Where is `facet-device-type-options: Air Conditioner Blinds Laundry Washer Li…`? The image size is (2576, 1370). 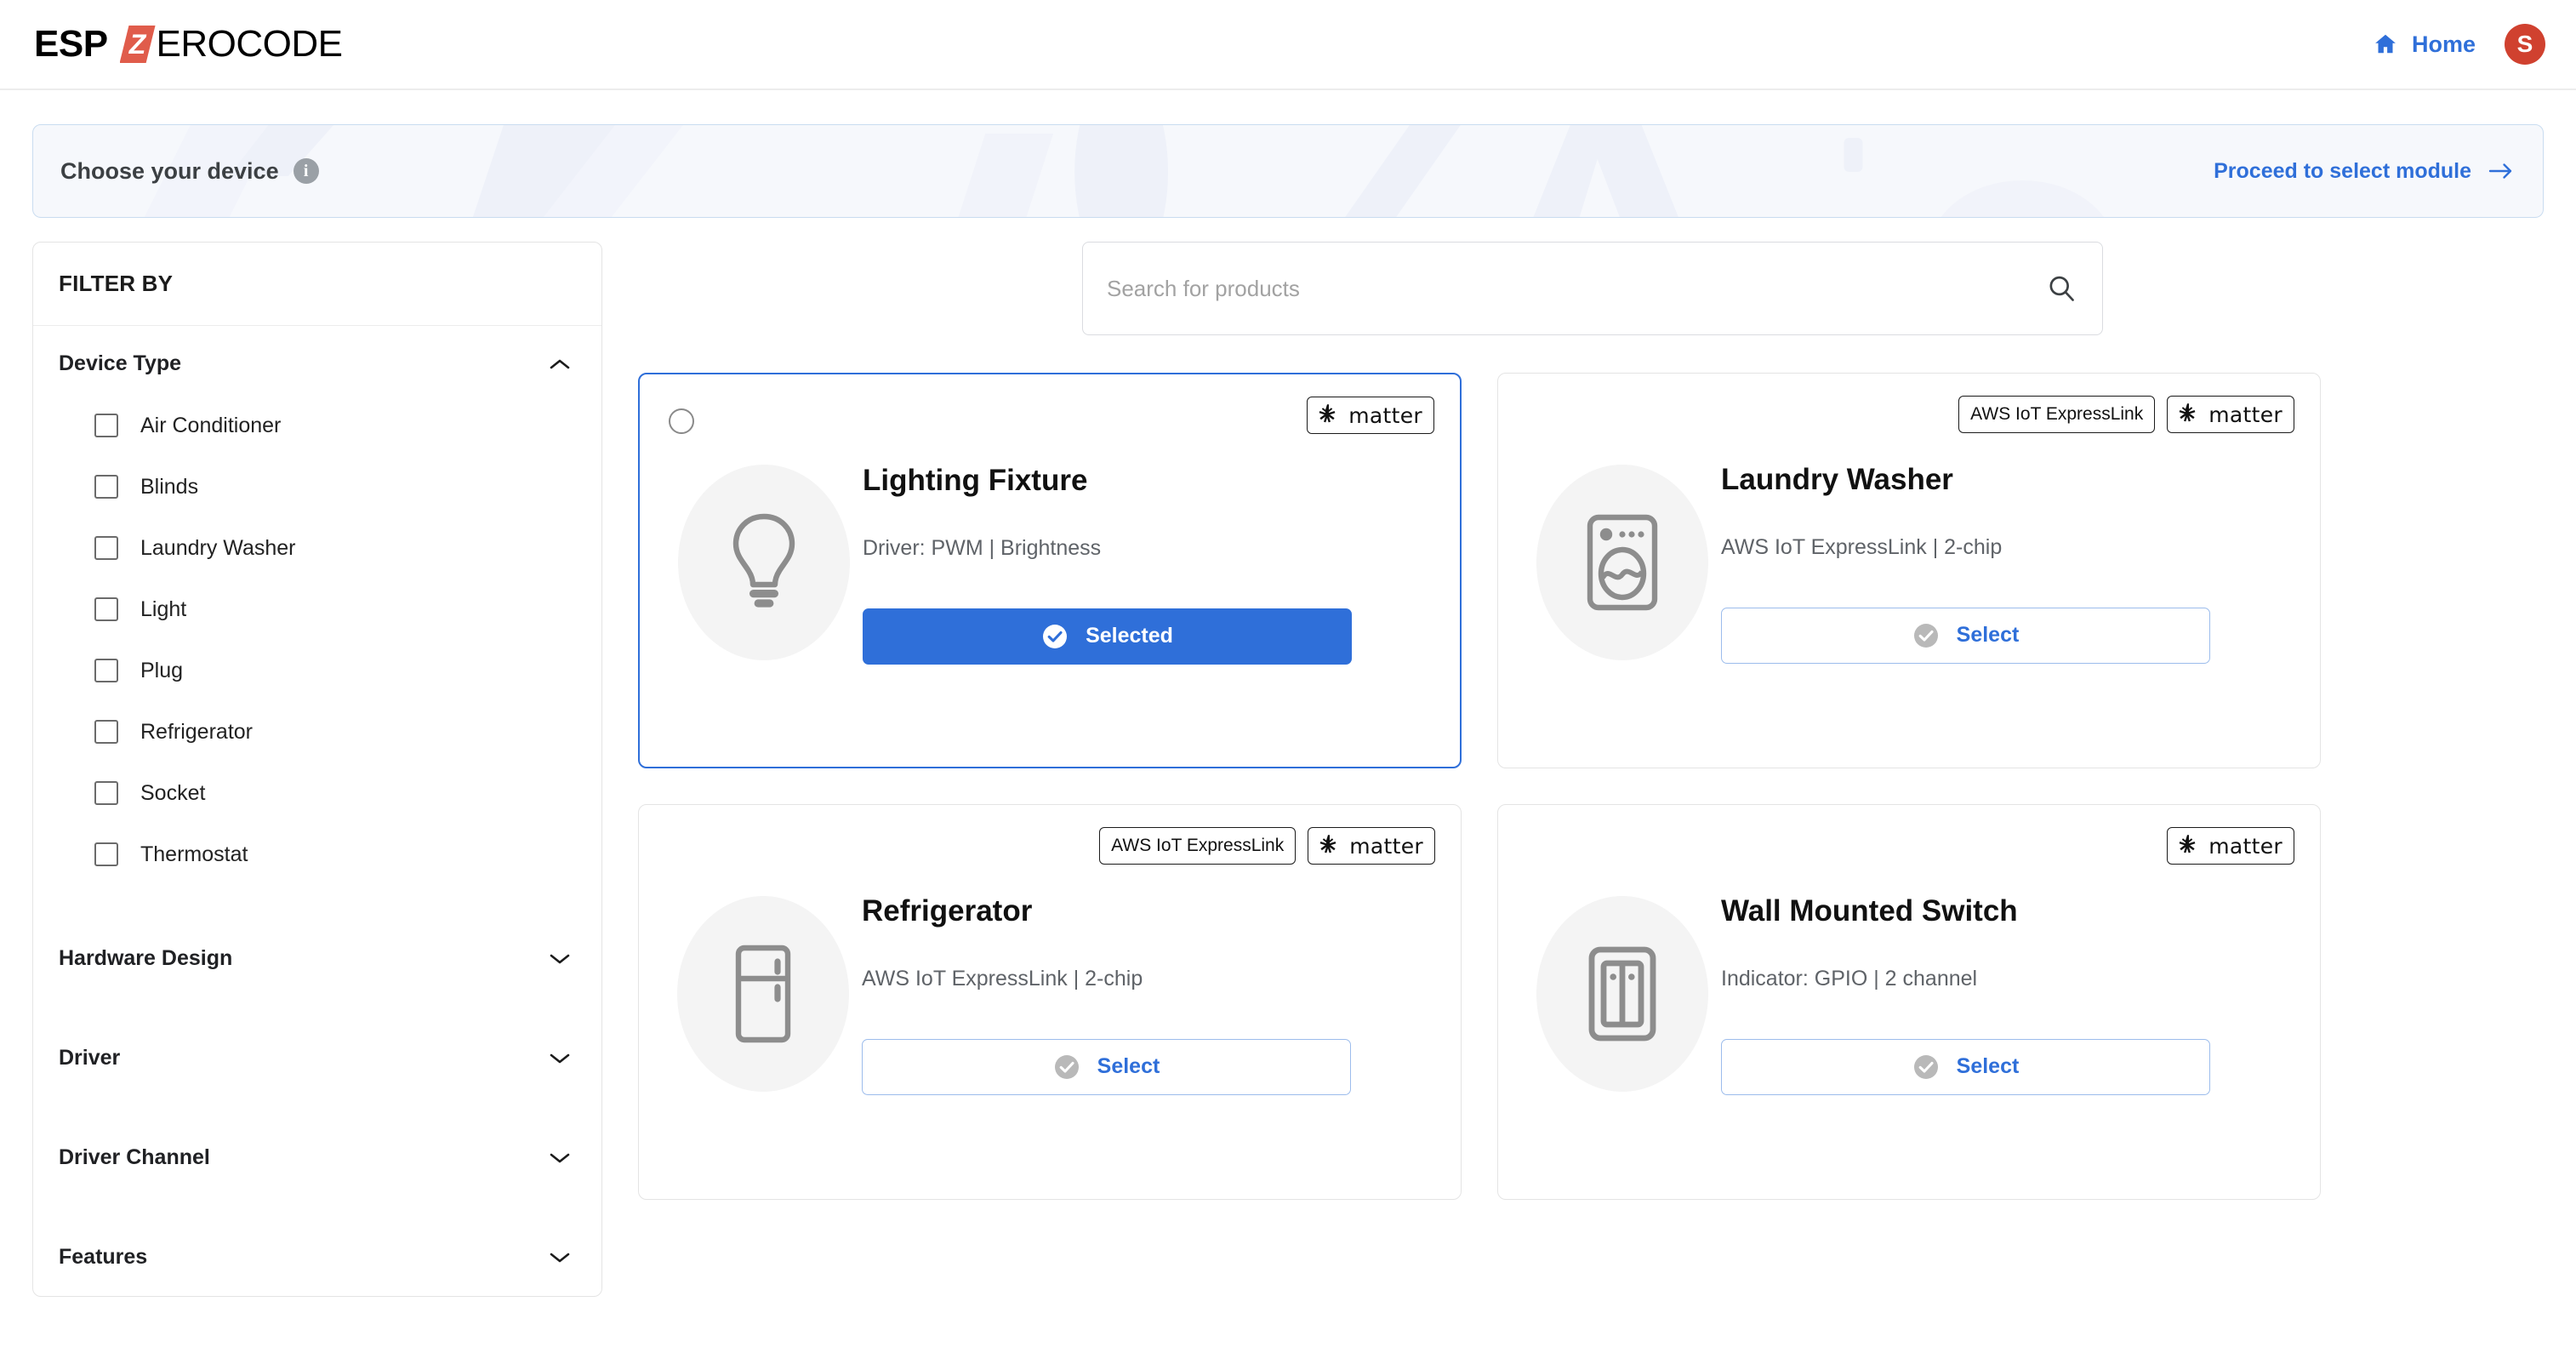 facet-device-type-options: Air Conditioner Blinds Laundry Washer Li… is located at coordinates (317, 633).